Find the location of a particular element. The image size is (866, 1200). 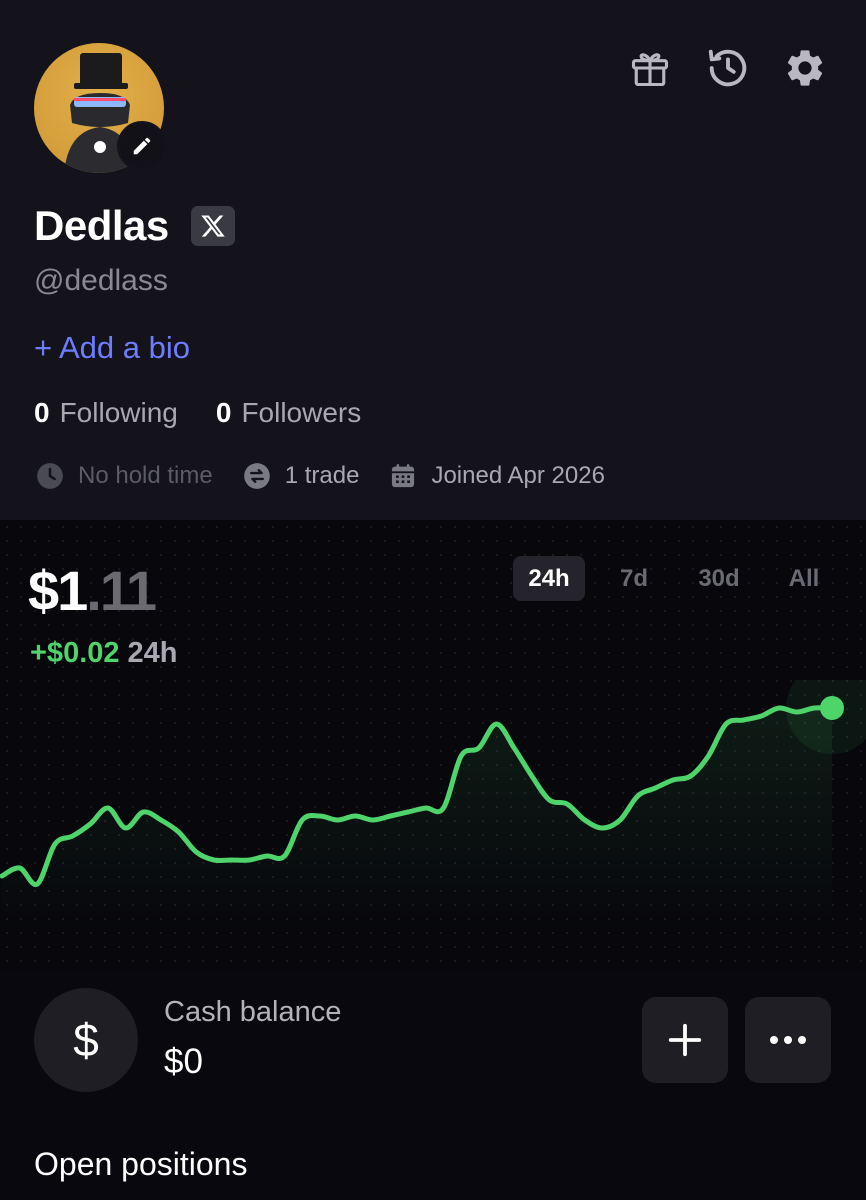

history-icon is located at coordinates (727, 68).